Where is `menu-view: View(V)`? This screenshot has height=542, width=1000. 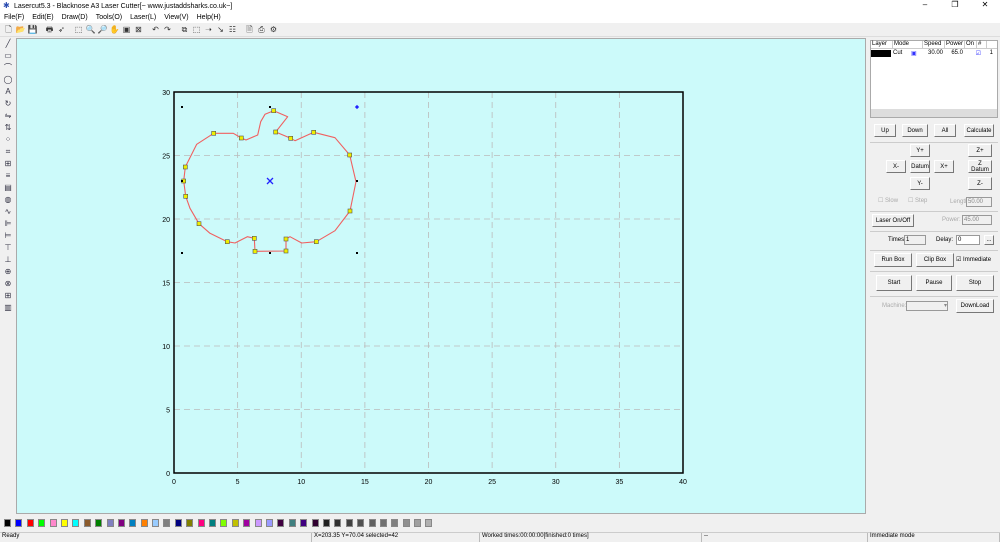 menu-view: View(V) is located at coordinates (176, 17).